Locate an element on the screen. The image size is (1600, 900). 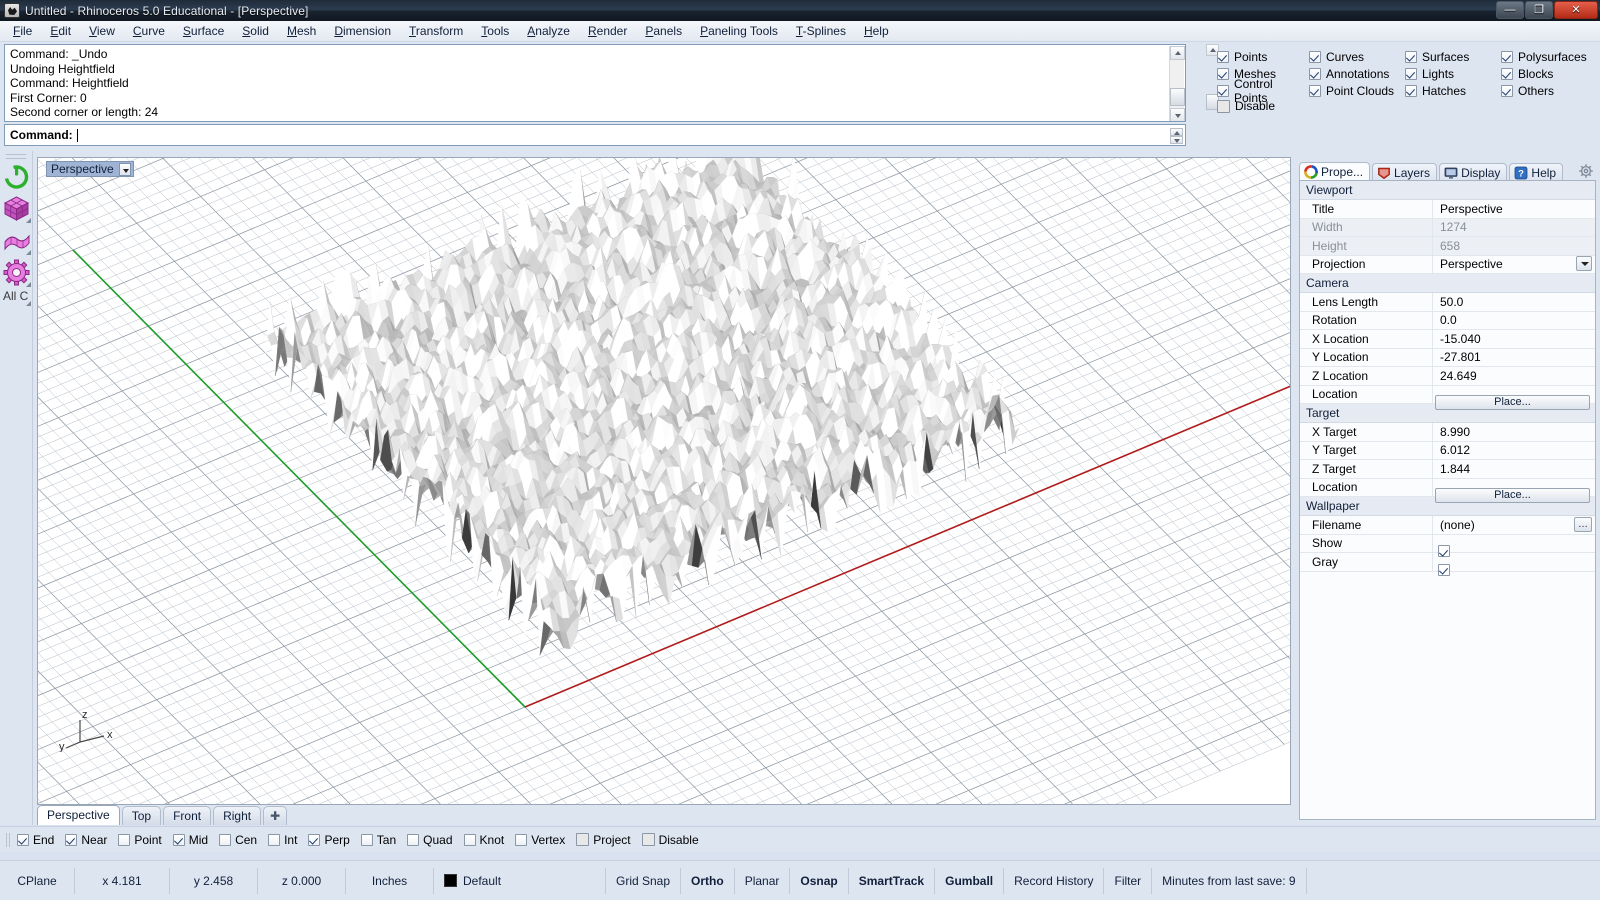
power-icon is located at coordinates (16, 177).